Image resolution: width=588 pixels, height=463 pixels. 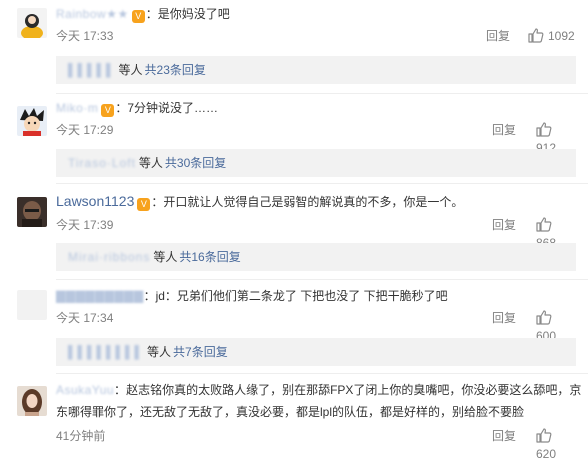 I want to click on username-link: Miko·m, so click(x=77, y=108).